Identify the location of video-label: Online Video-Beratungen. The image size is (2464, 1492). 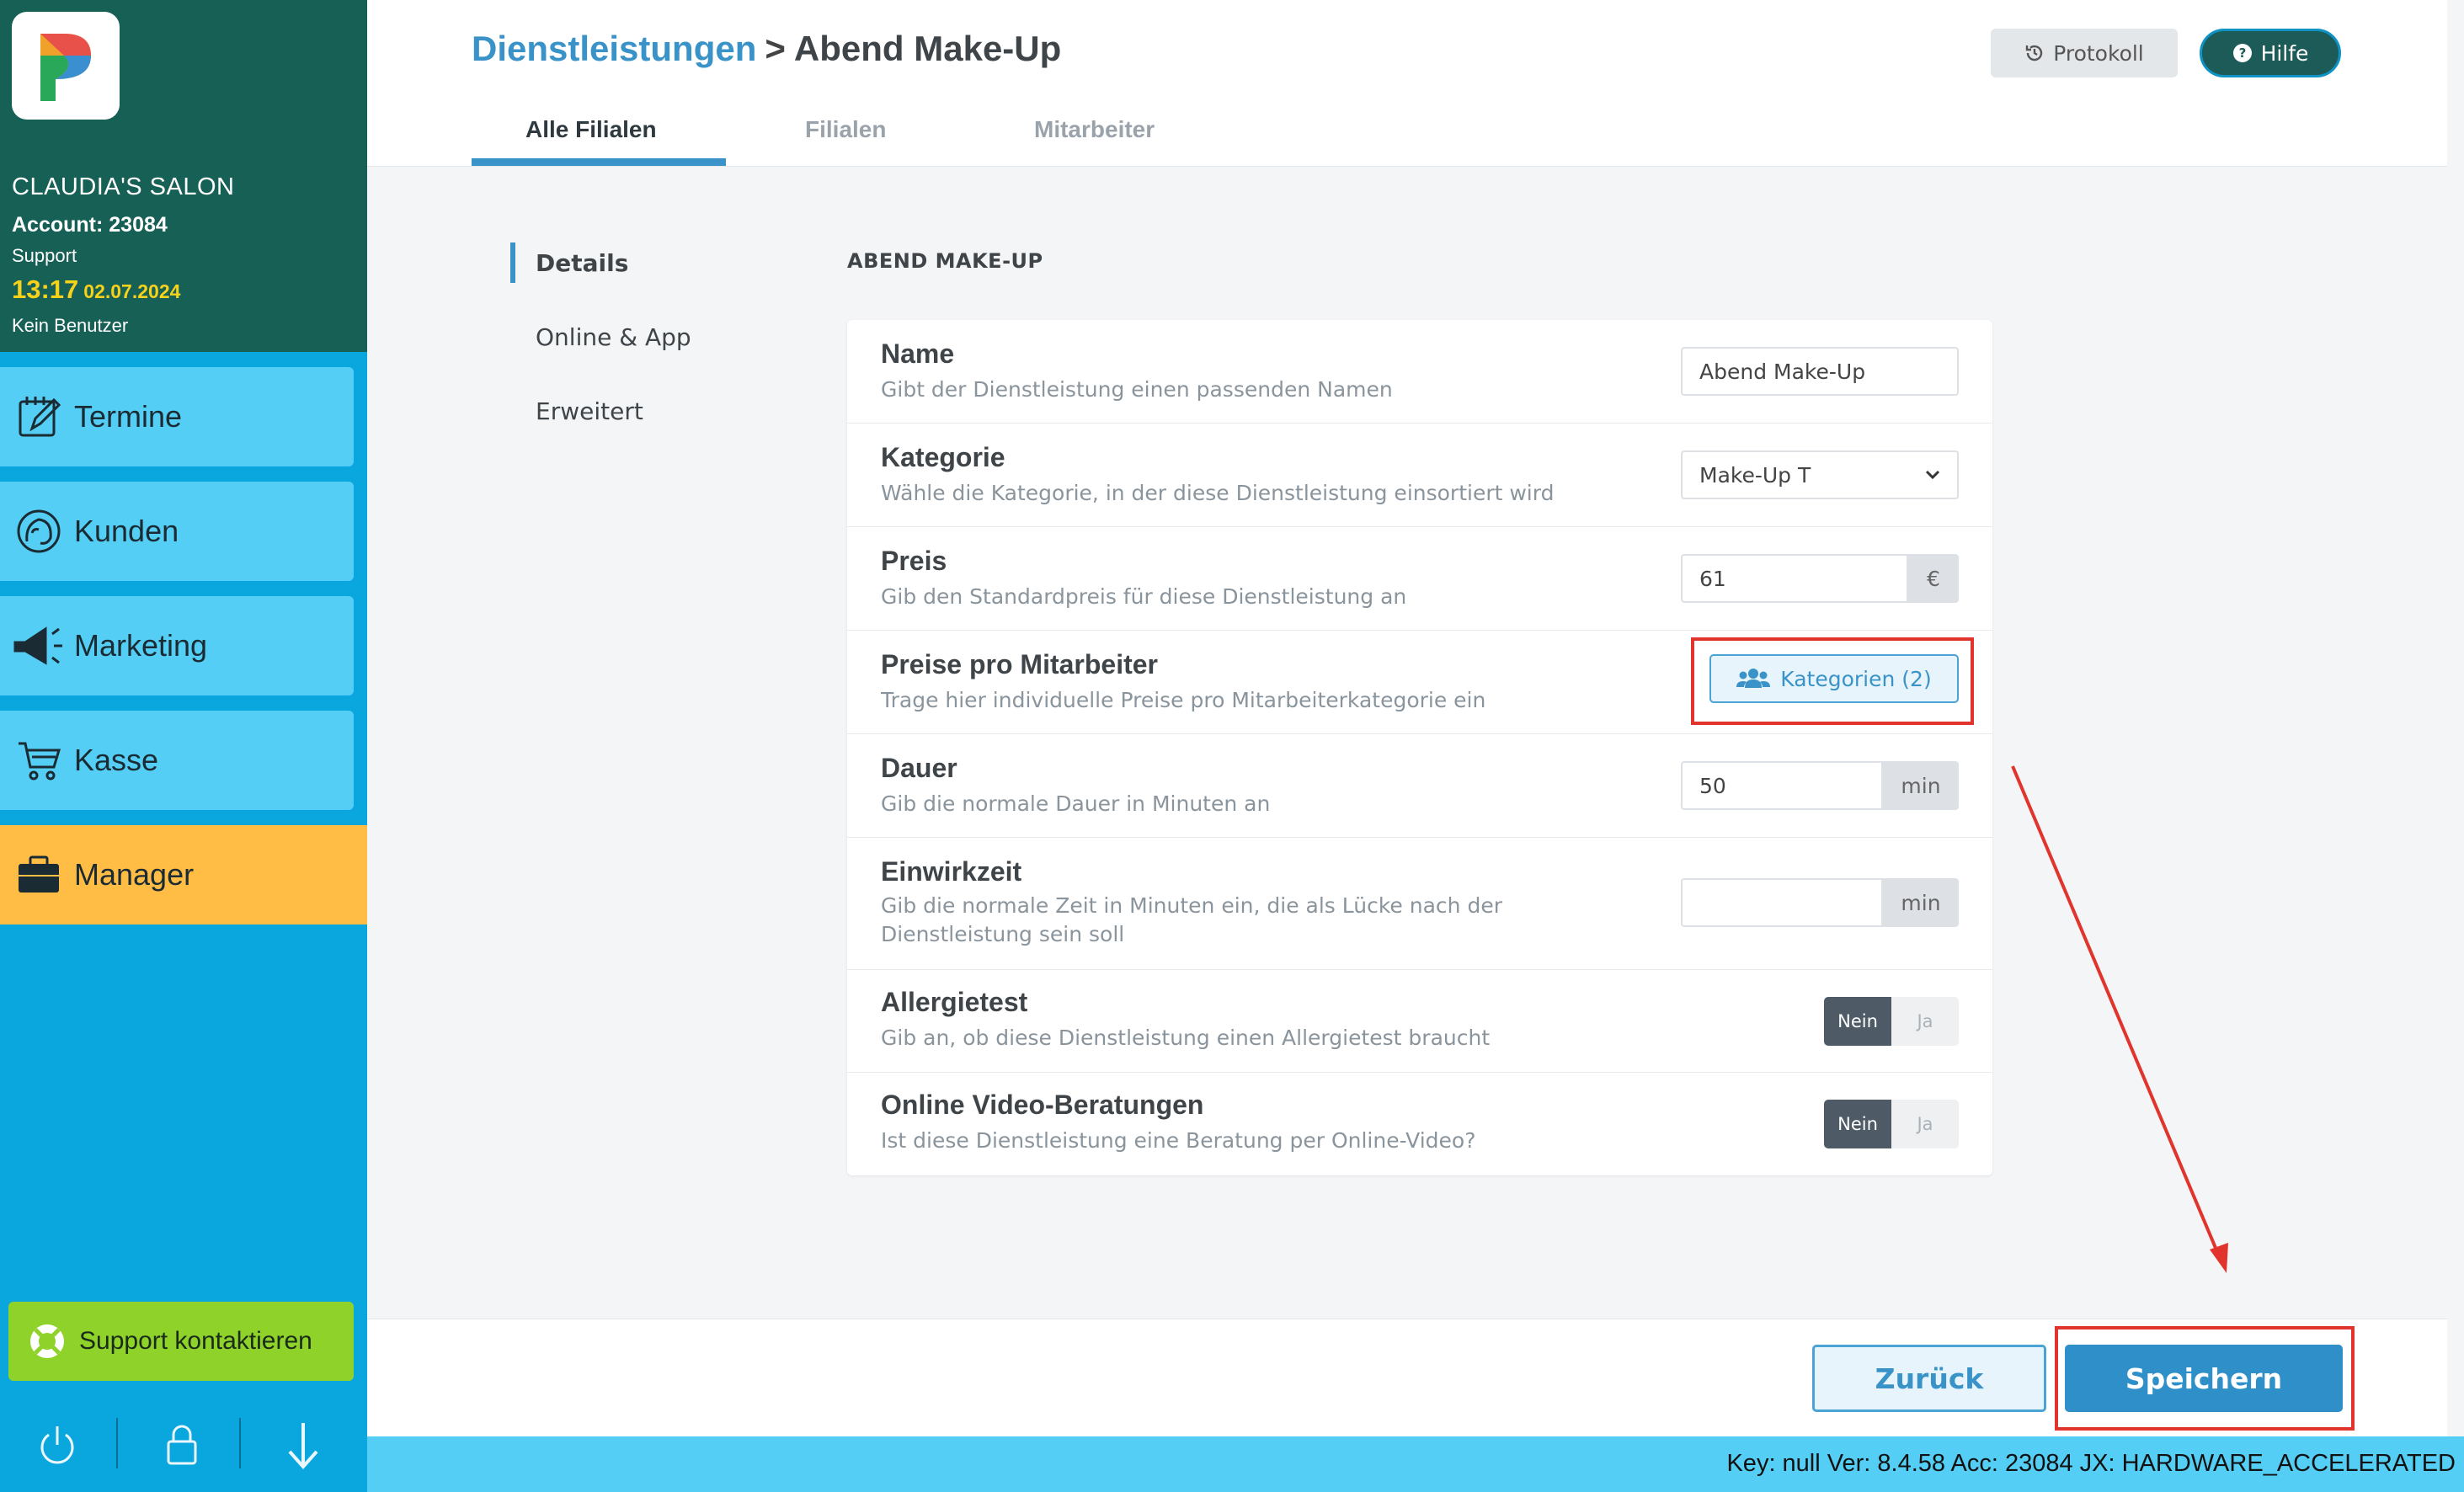
(1042, 1105).